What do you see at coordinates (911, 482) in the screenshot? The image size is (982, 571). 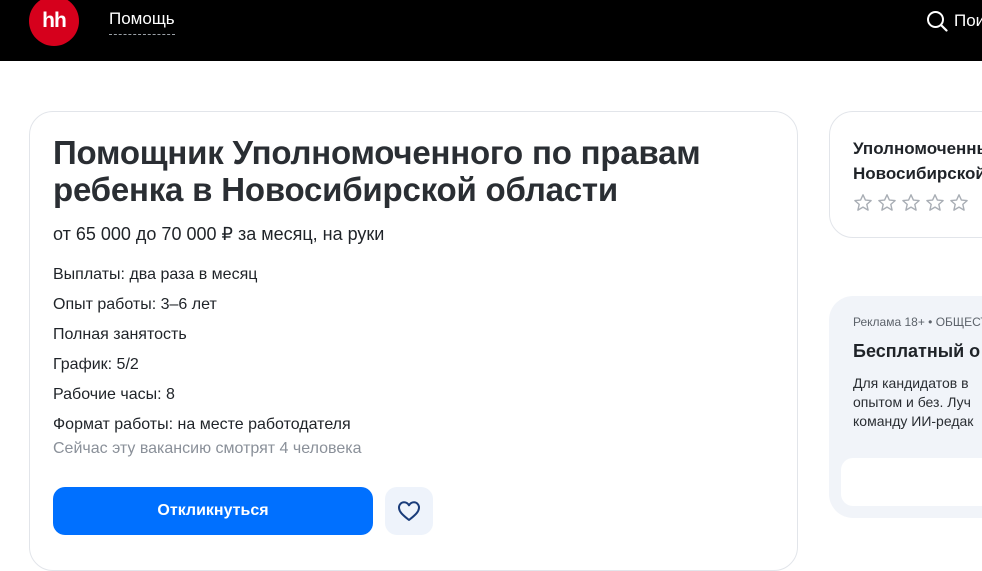 I see `ad-input-field` at bounding box center [911, 482].